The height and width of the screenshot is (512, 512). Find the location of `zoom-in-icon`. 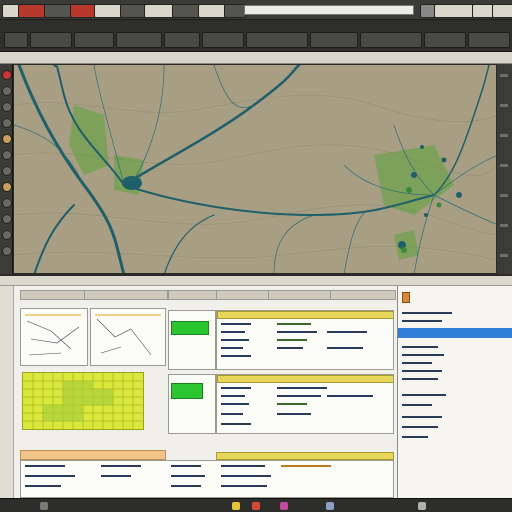

zoom-in-icon is located at coordinates (7, 107).